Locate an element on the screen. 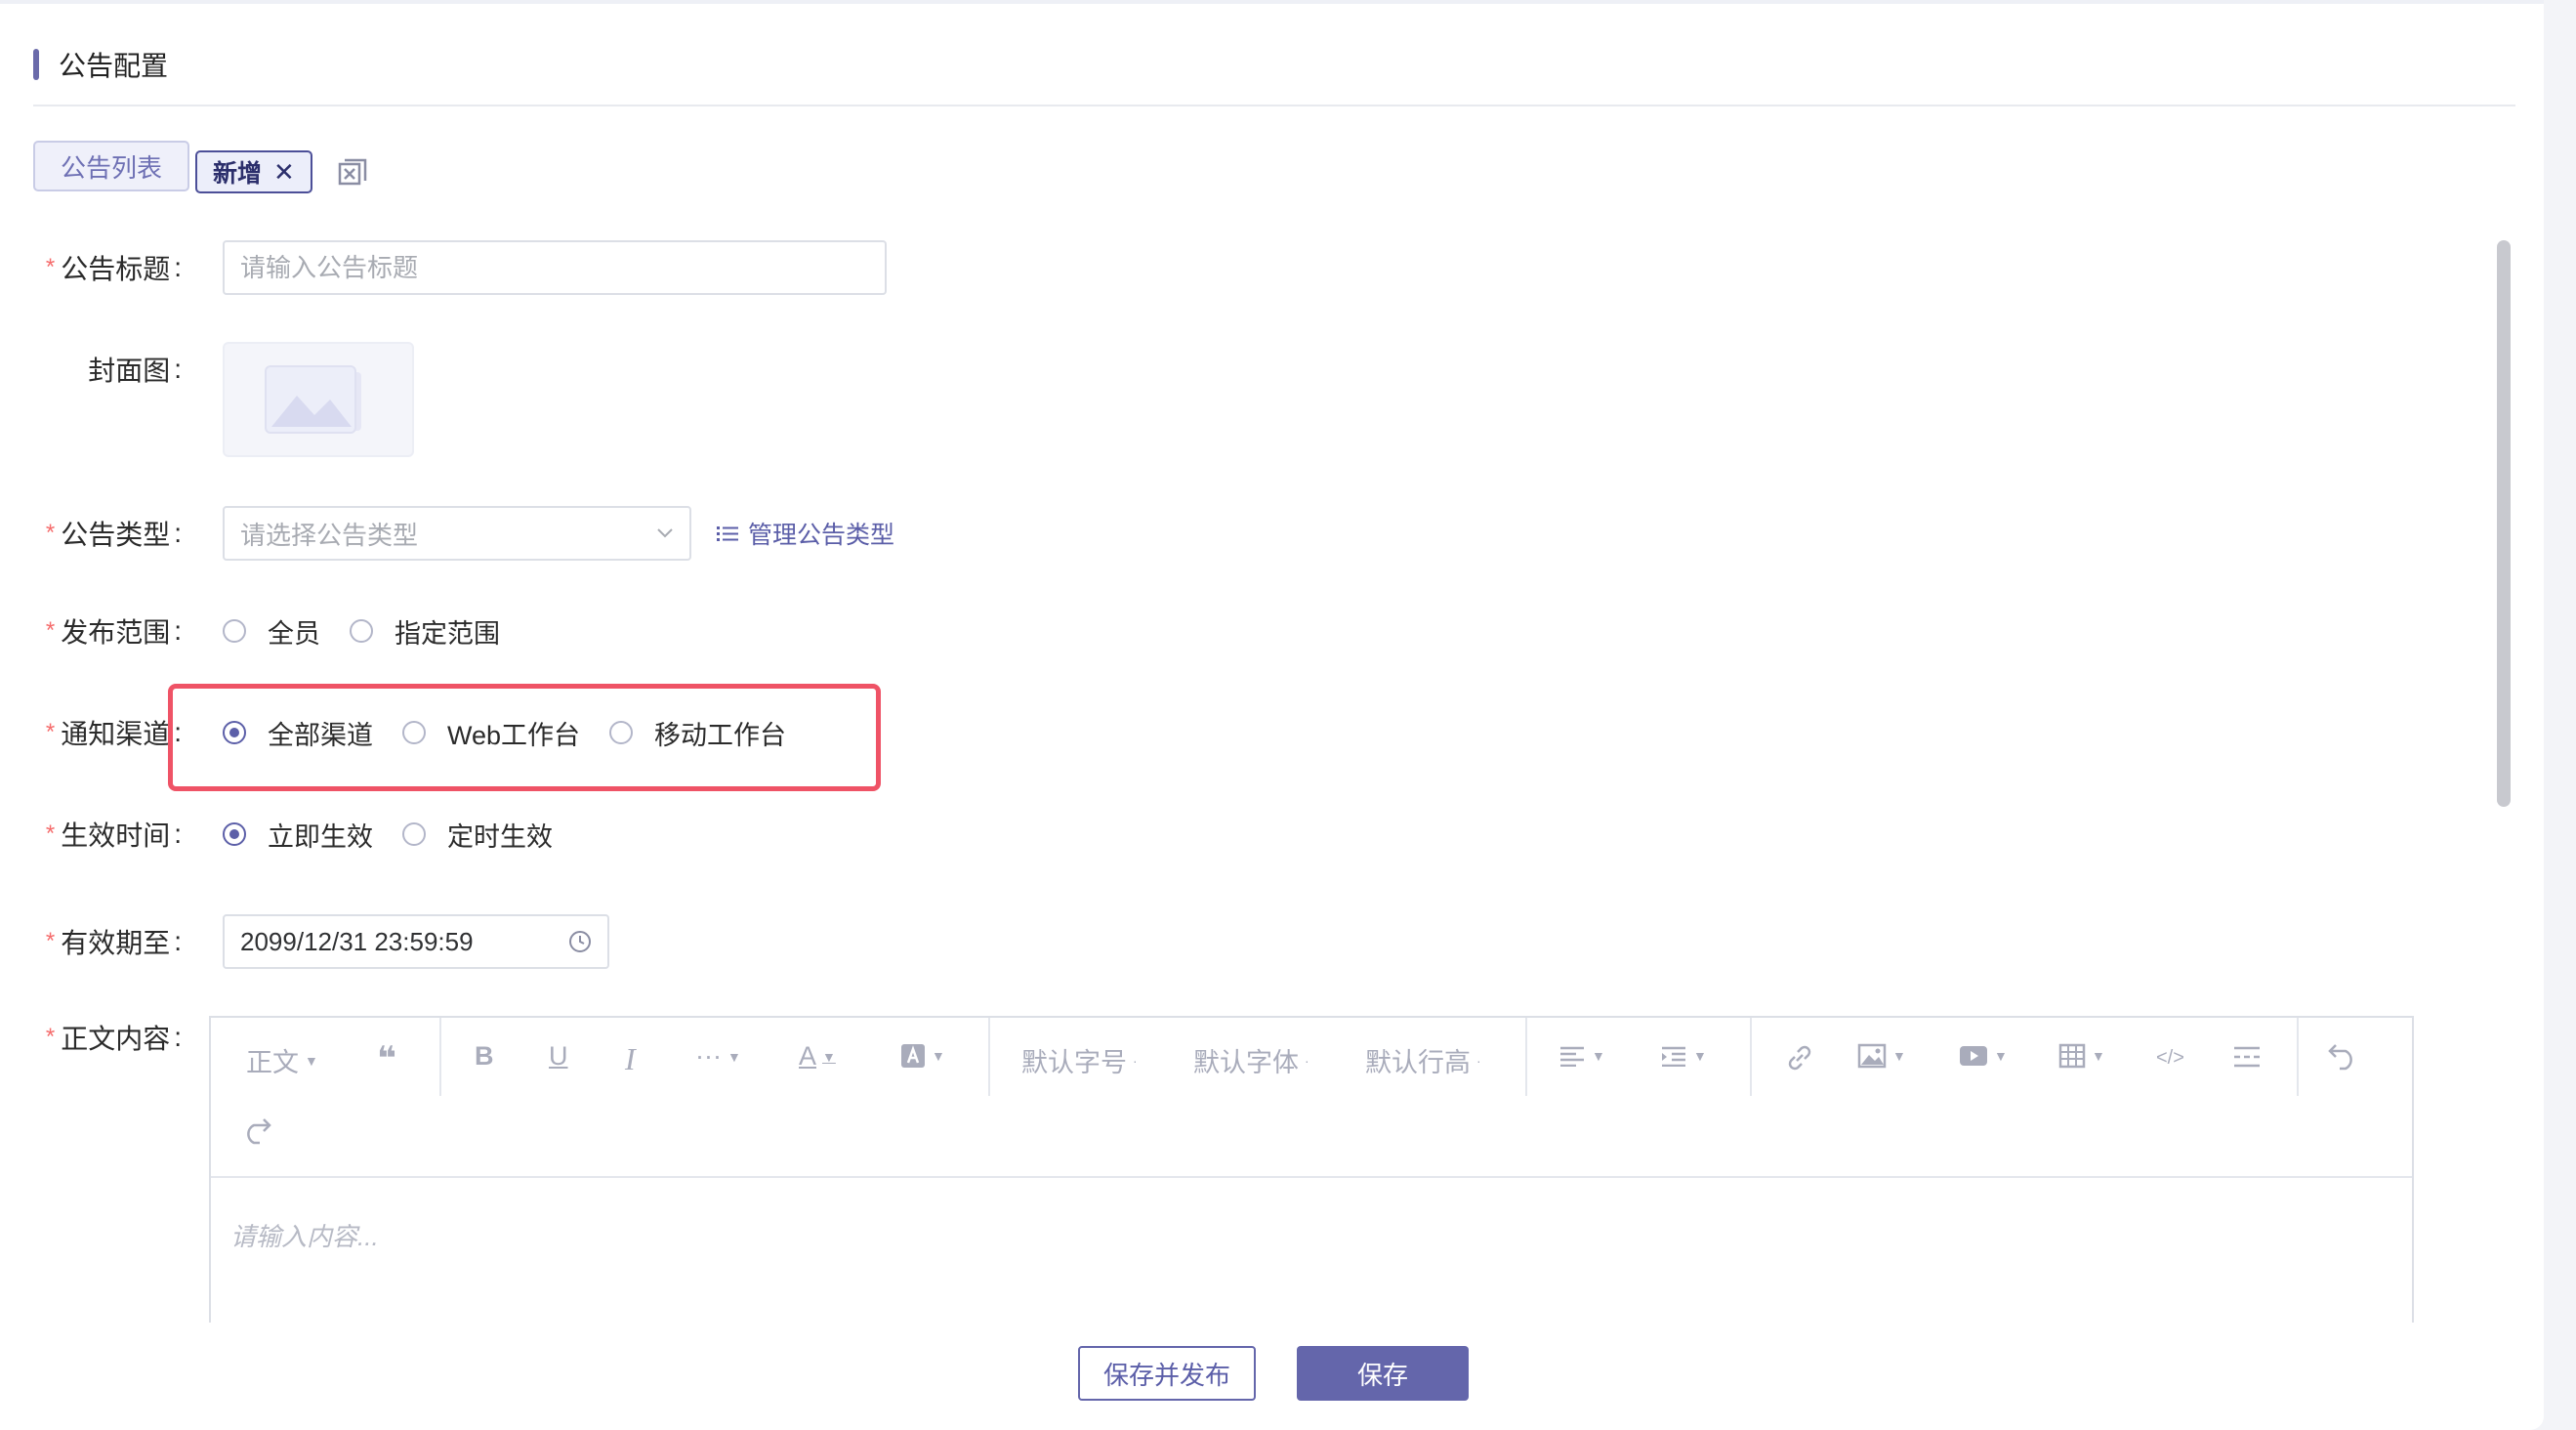 This screenshot has height=1430, width=2576. insert-table-dropdown: ▼ is located at coordinates (2081, 1056).